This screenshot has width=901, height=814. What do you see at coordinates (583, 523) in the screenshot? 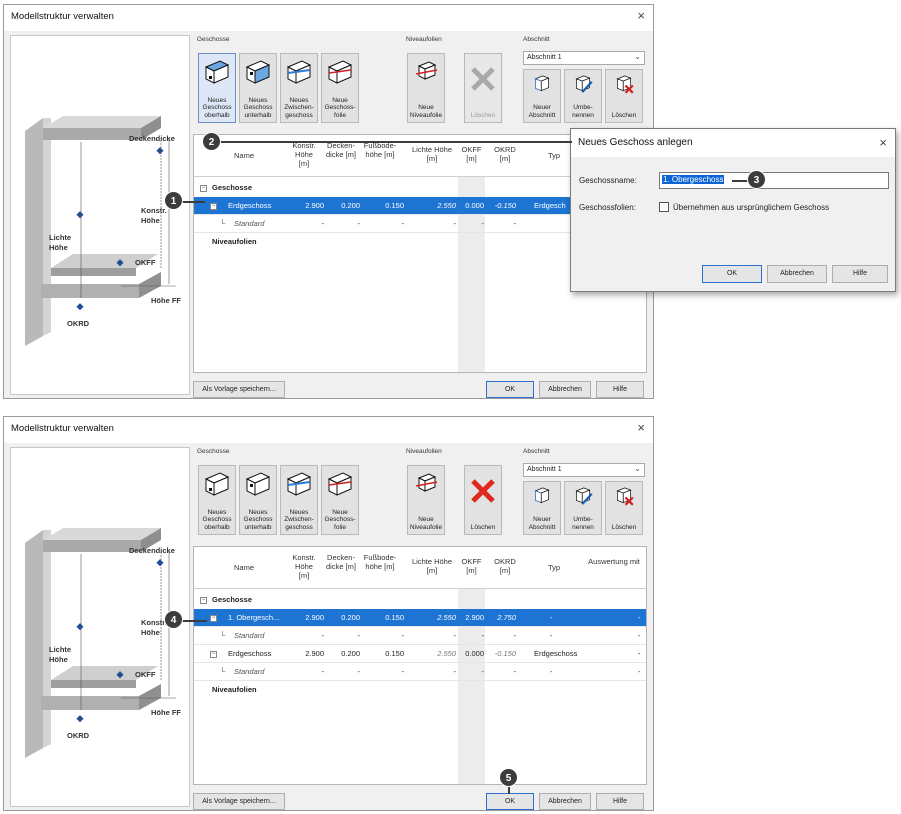
I see `rename-section-label: Umbe-nennen` at bounding box center [583, 523].